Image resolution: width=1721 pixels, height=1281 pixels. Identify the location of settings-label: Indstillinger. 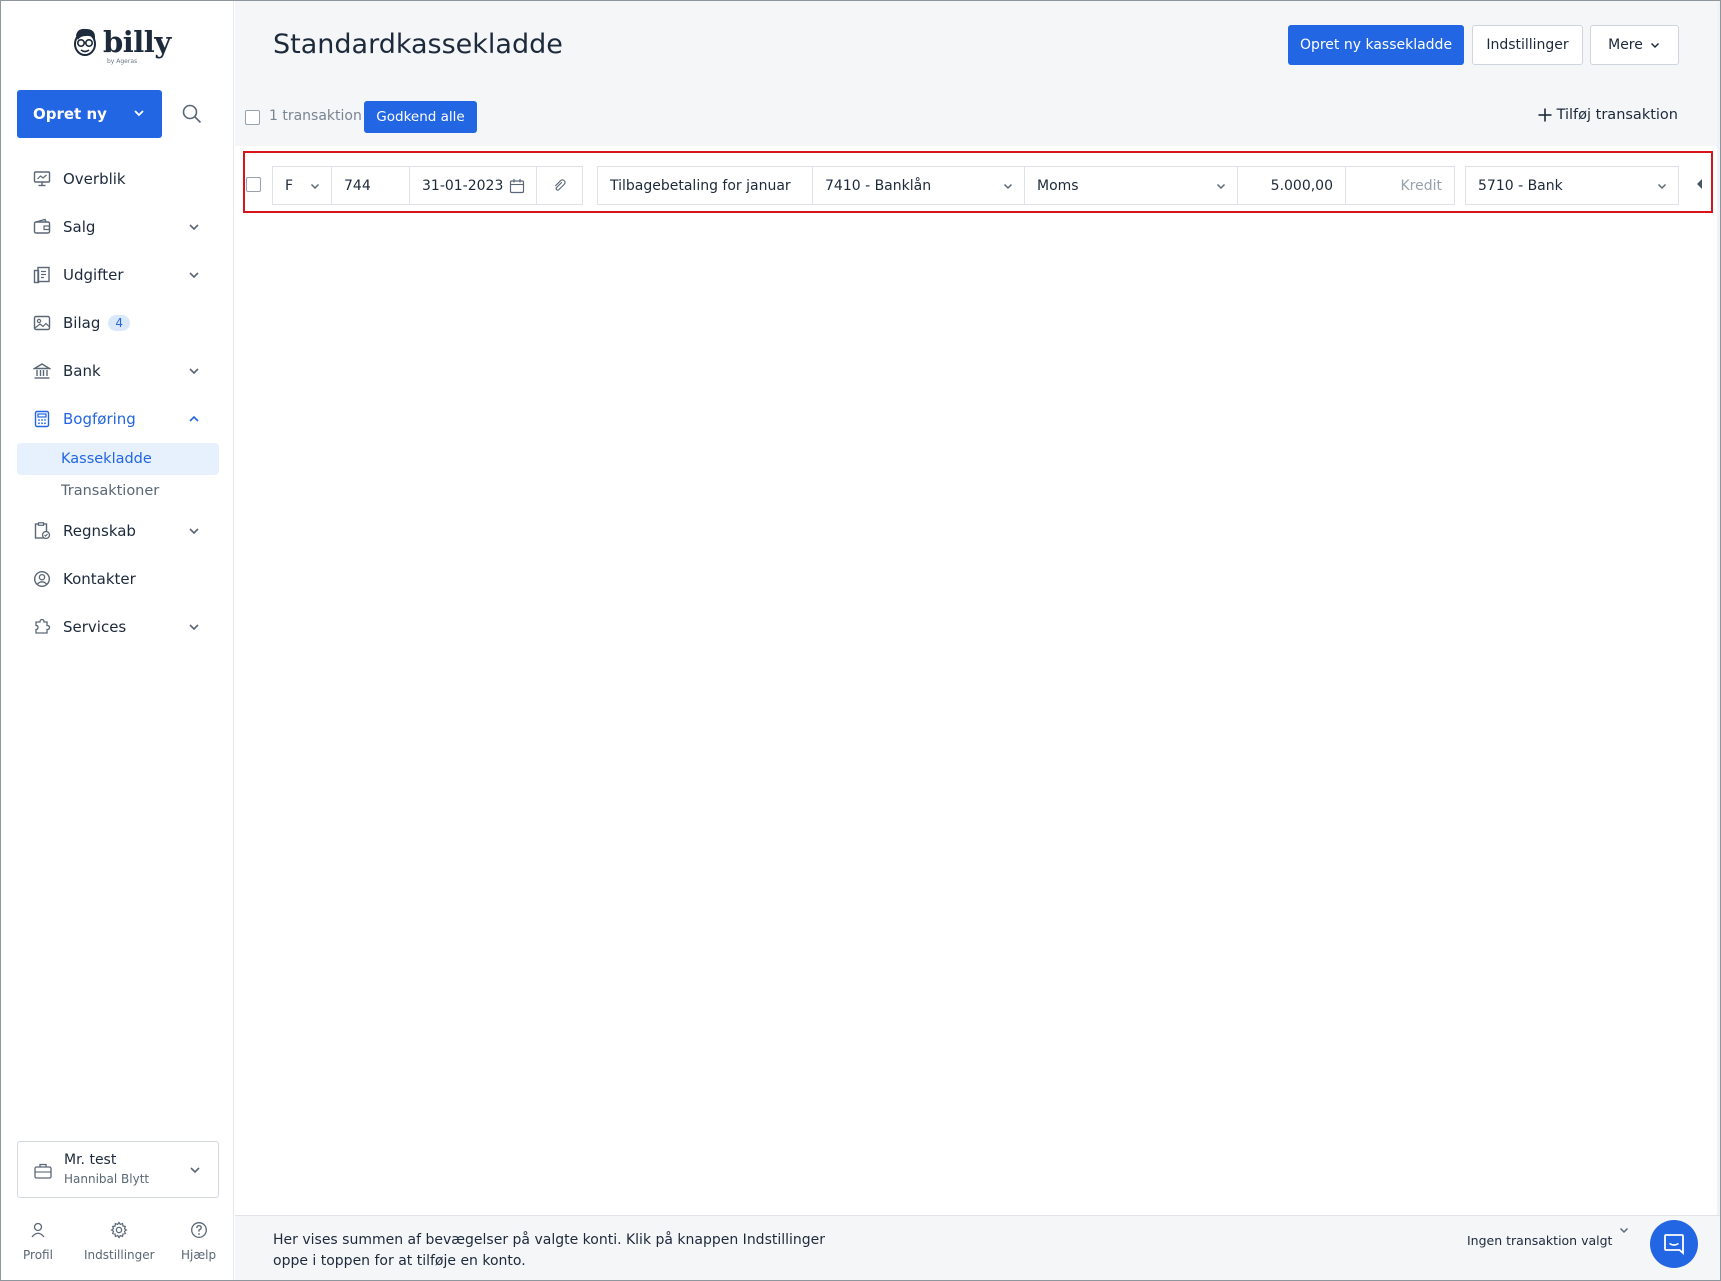
(119, 1255).